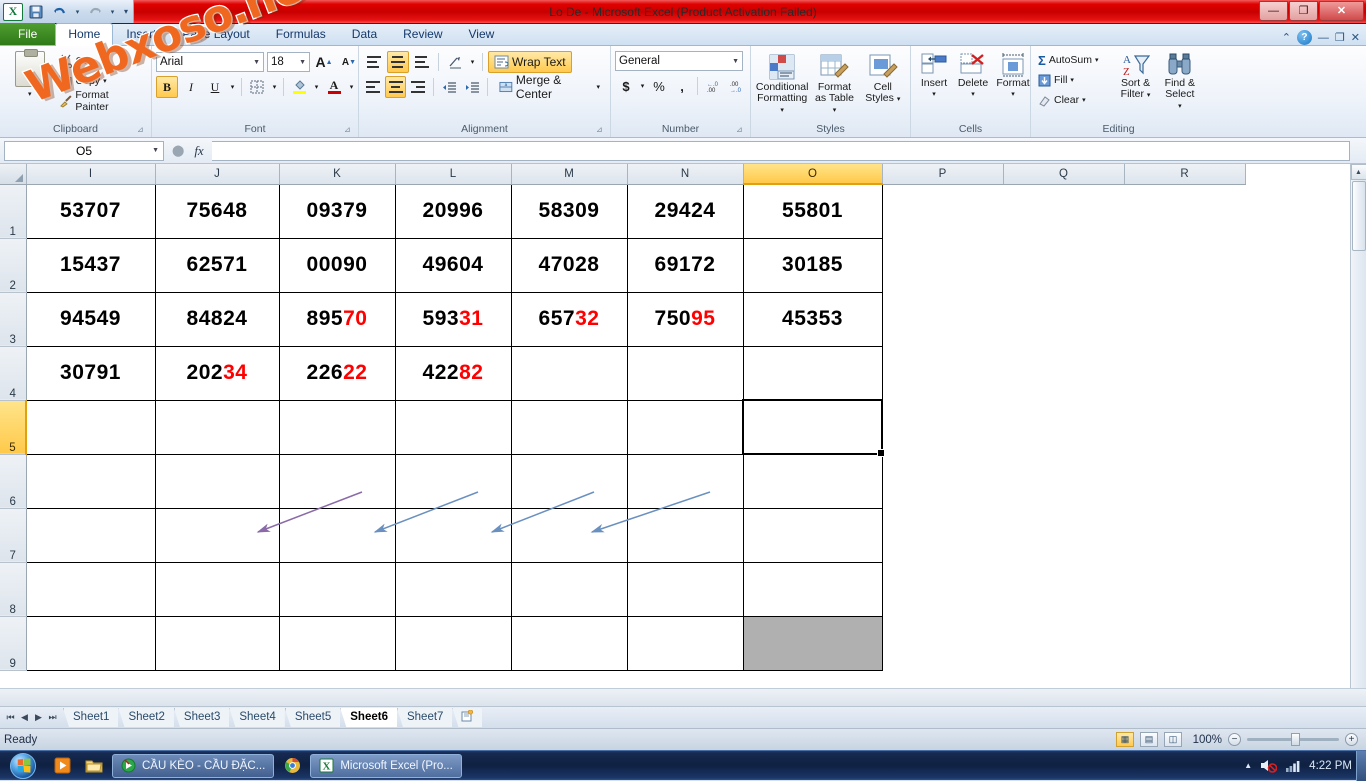 This screenshot has width=1366, height=781. Describe the element at coordinates (812, 319) in the screenshot. I see `cell-O3: 45353` at that location.